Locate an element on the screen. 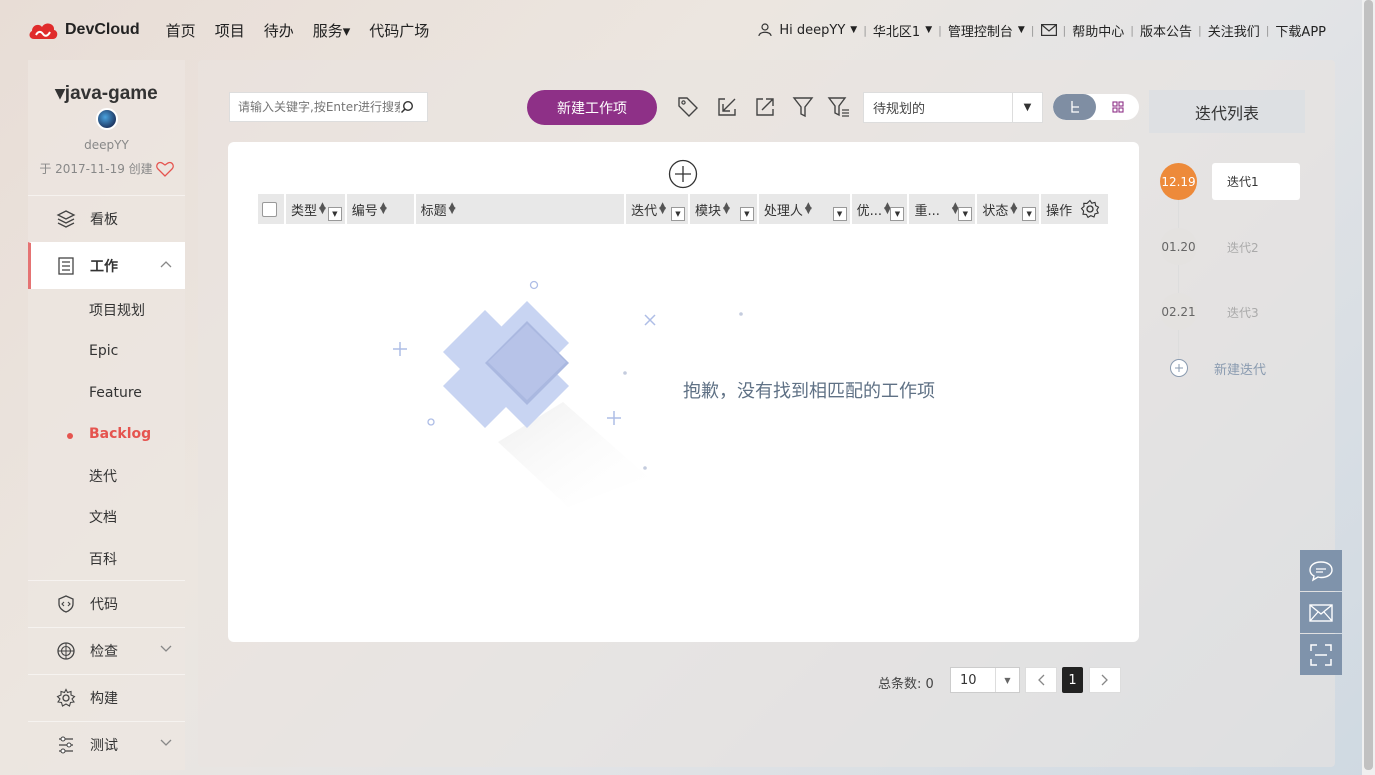  fullscreen-button is located at coordinates (1321, 654).